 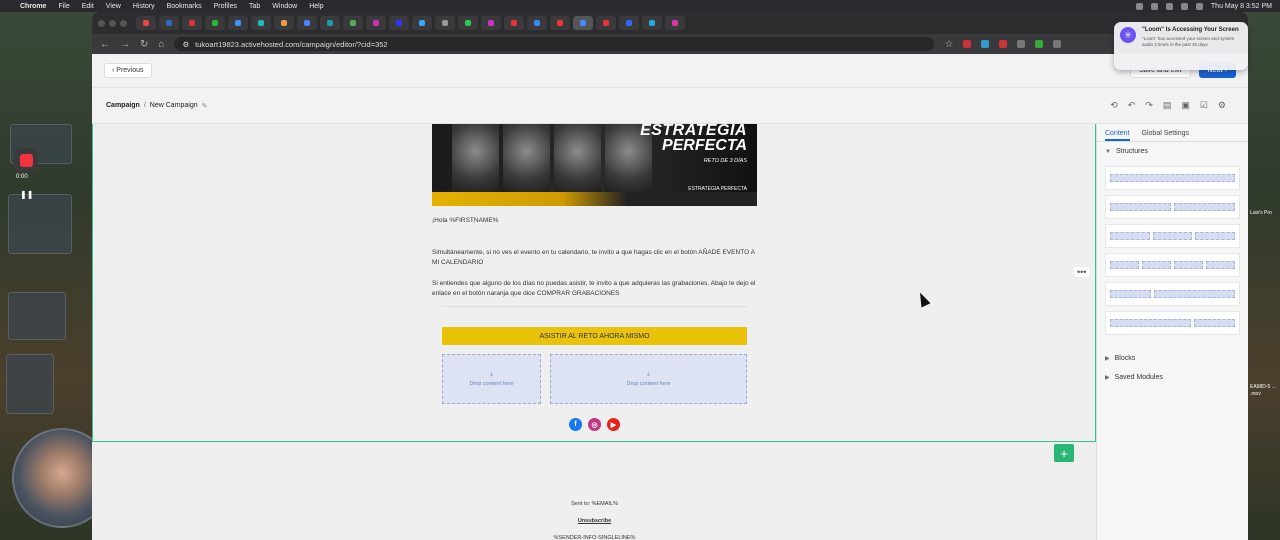 I want to click on battery-icon, so click(x=1199, y=6).